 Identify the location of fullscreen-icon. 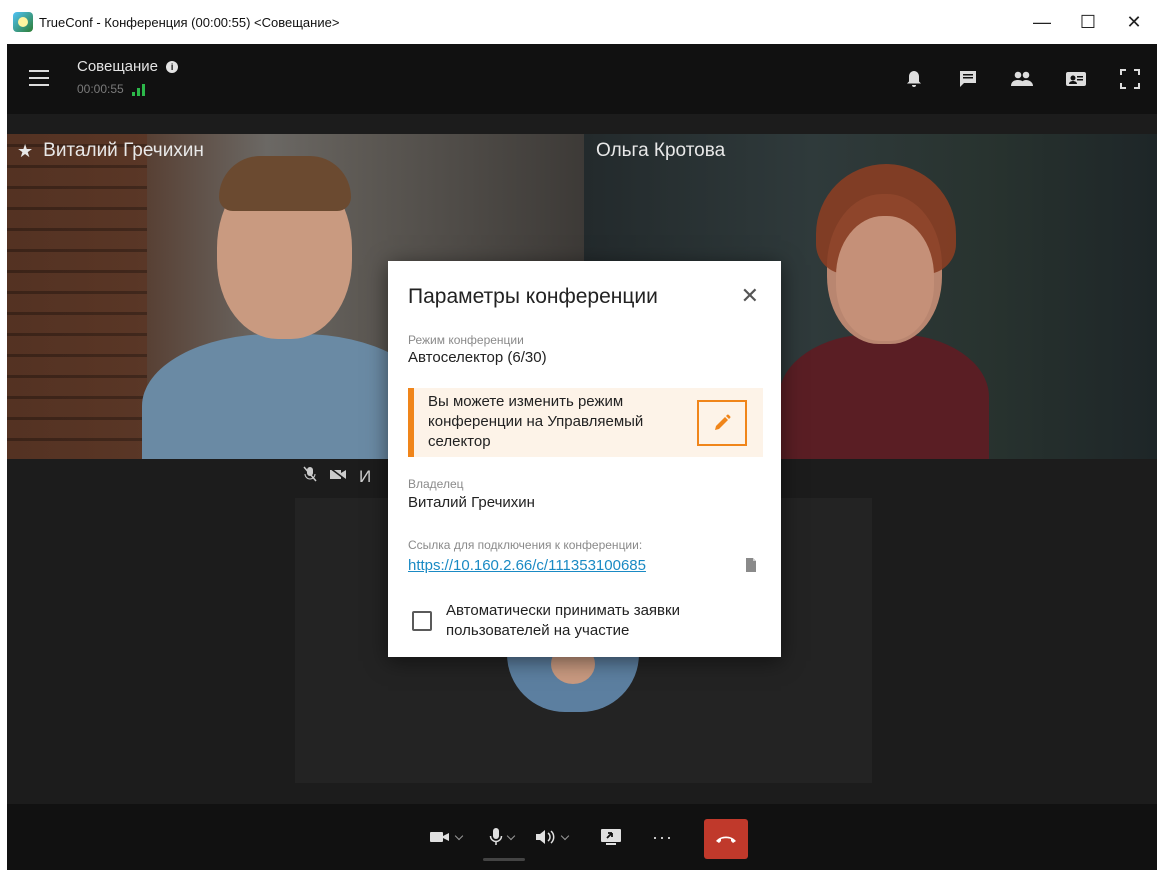
(1130, 79).